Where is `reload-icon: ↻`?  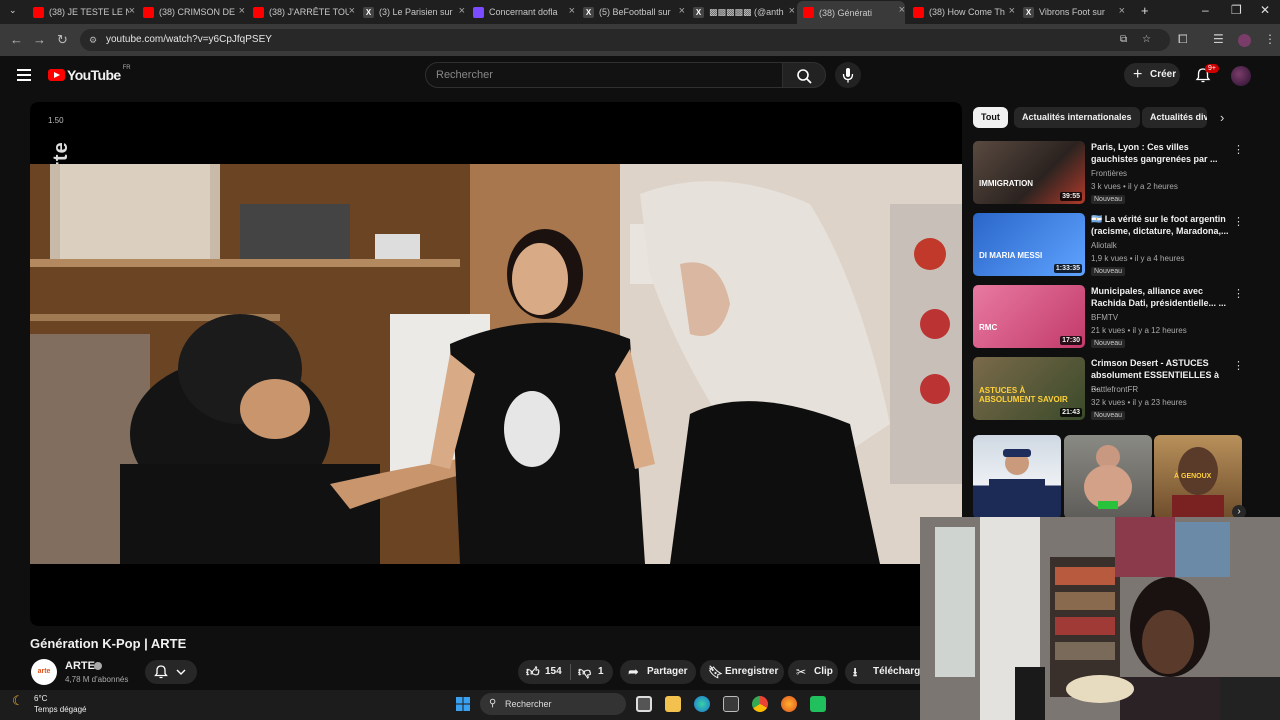
reload-icon: ↻ is located at coordinates (62, 40).